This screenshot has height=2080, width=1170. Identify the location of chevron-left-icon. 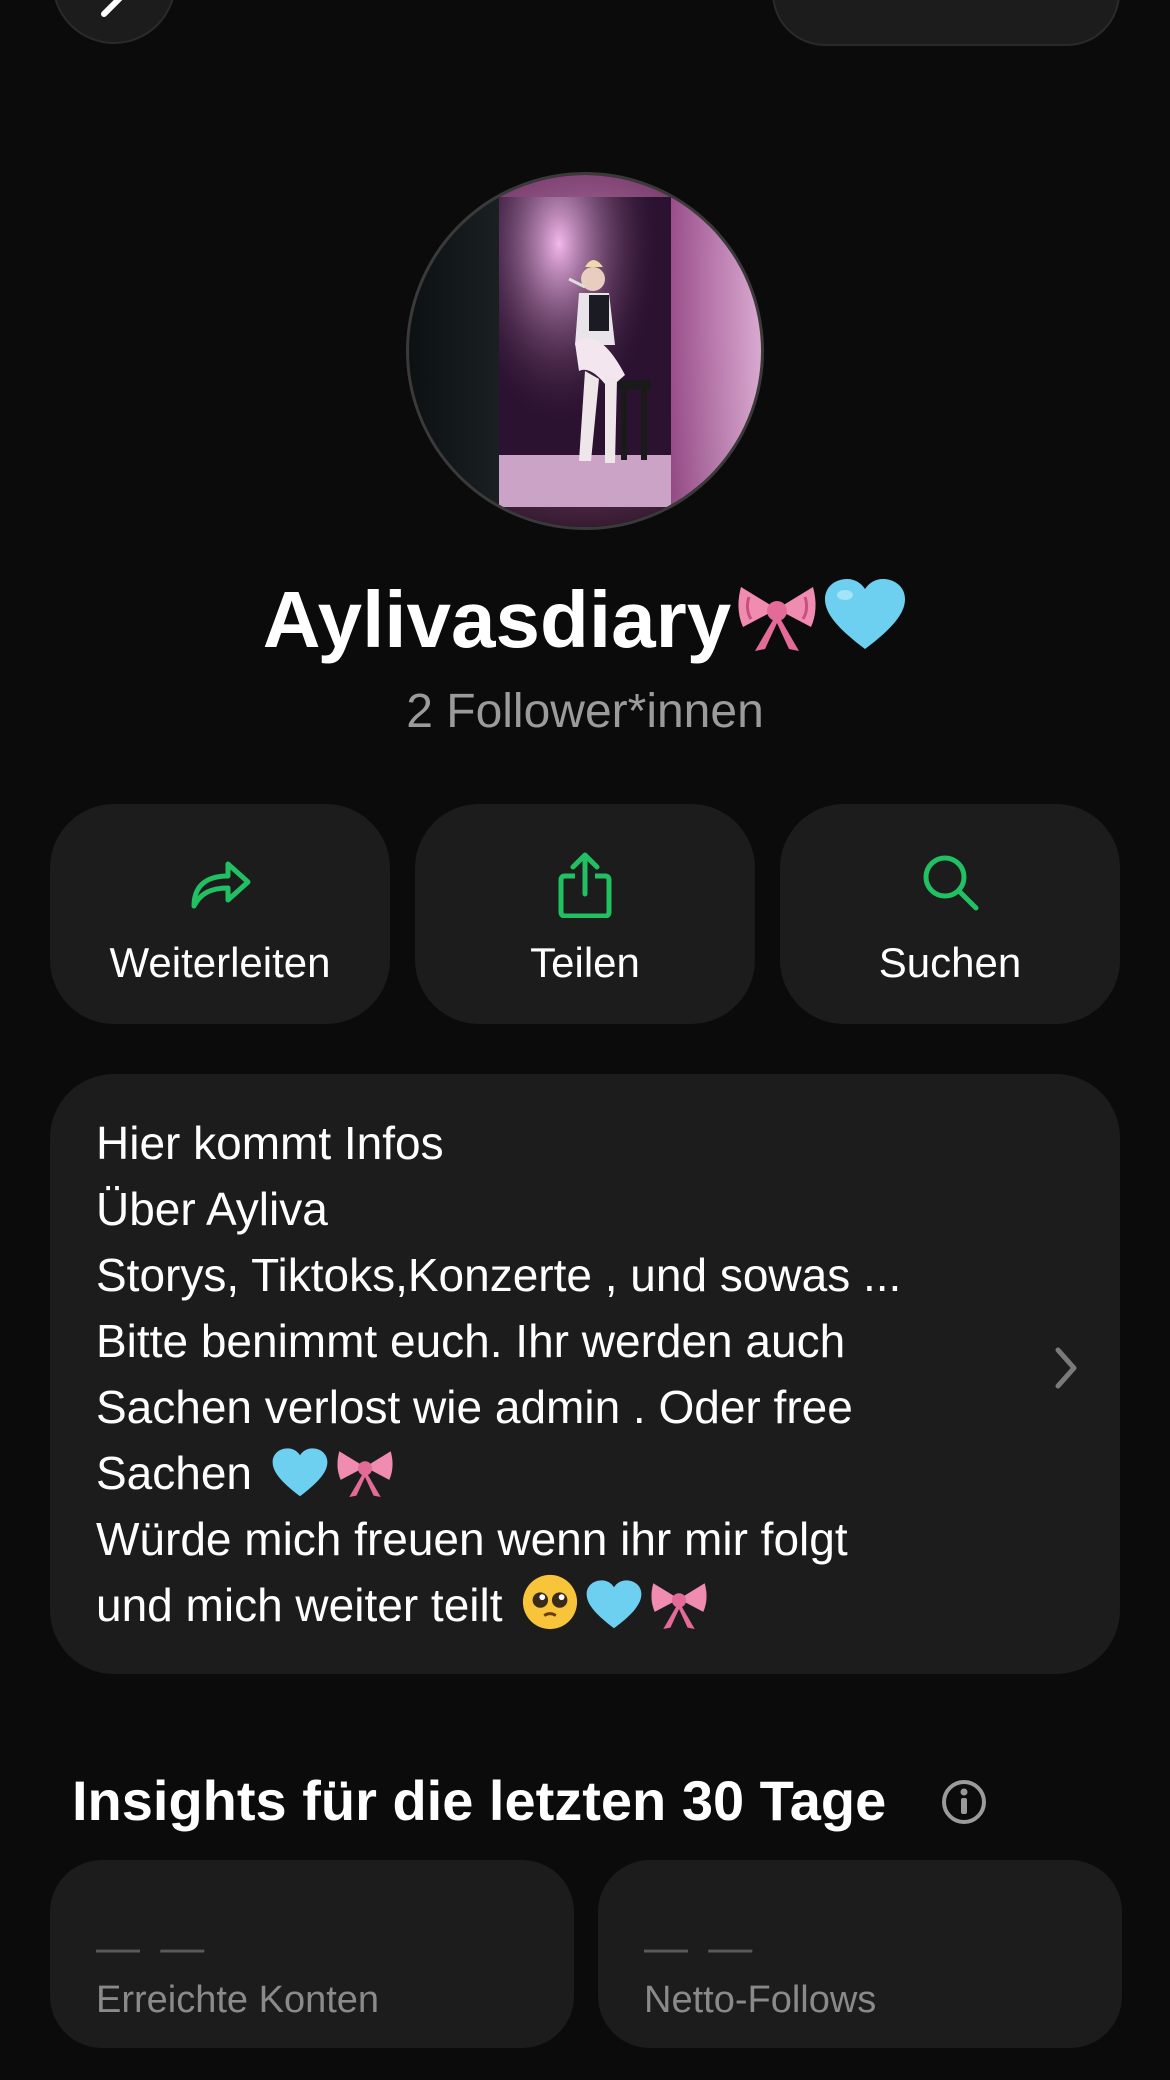
(112, 8).